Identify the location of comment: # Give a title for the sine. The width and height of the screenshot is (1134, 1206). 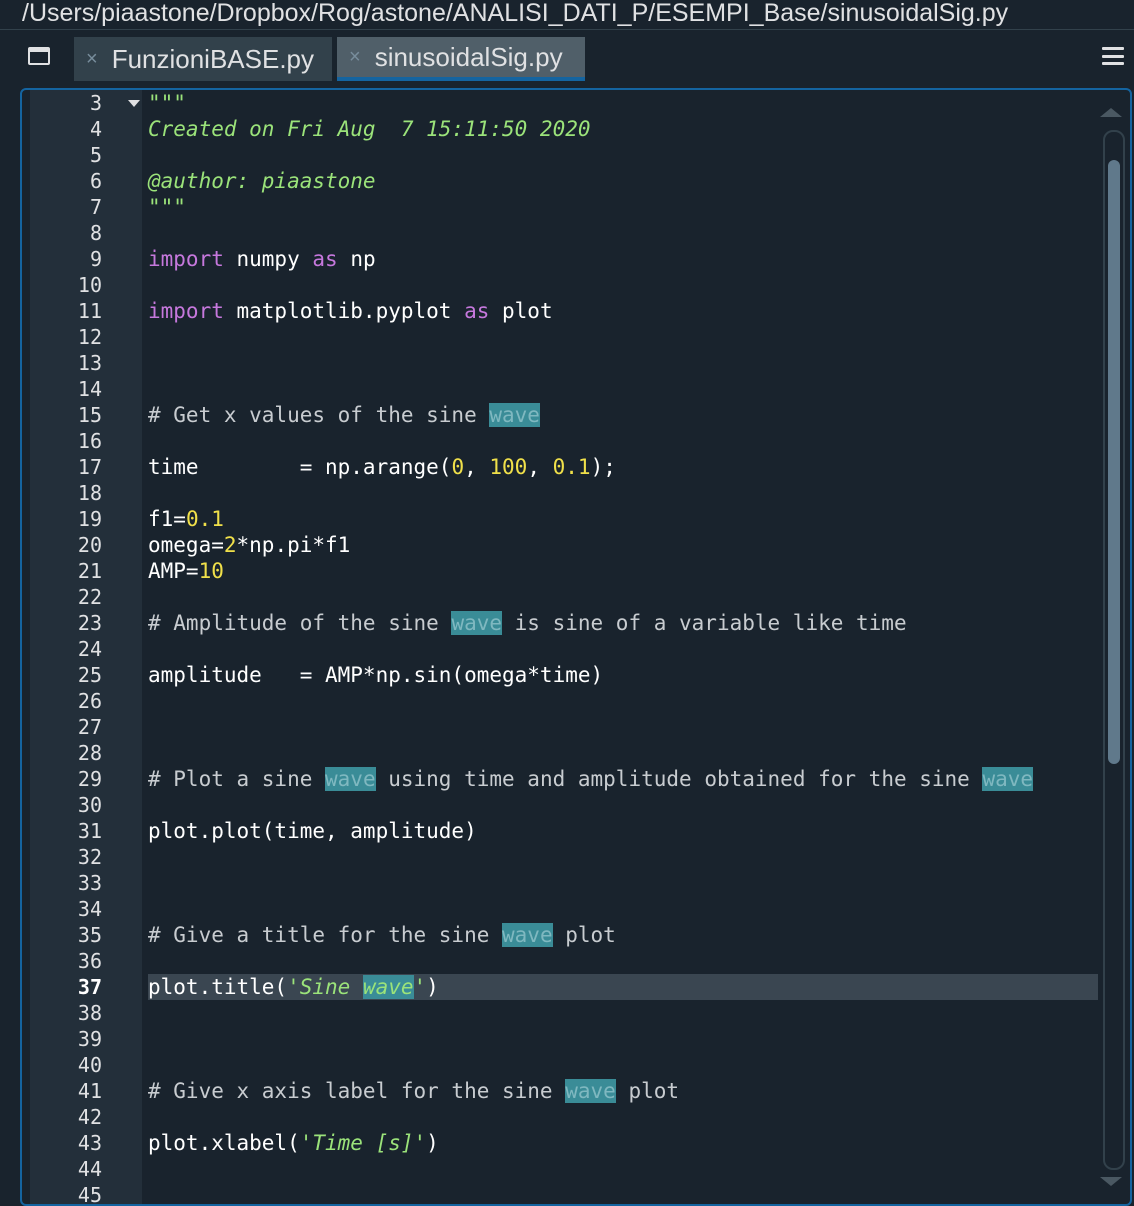
(325, 935).